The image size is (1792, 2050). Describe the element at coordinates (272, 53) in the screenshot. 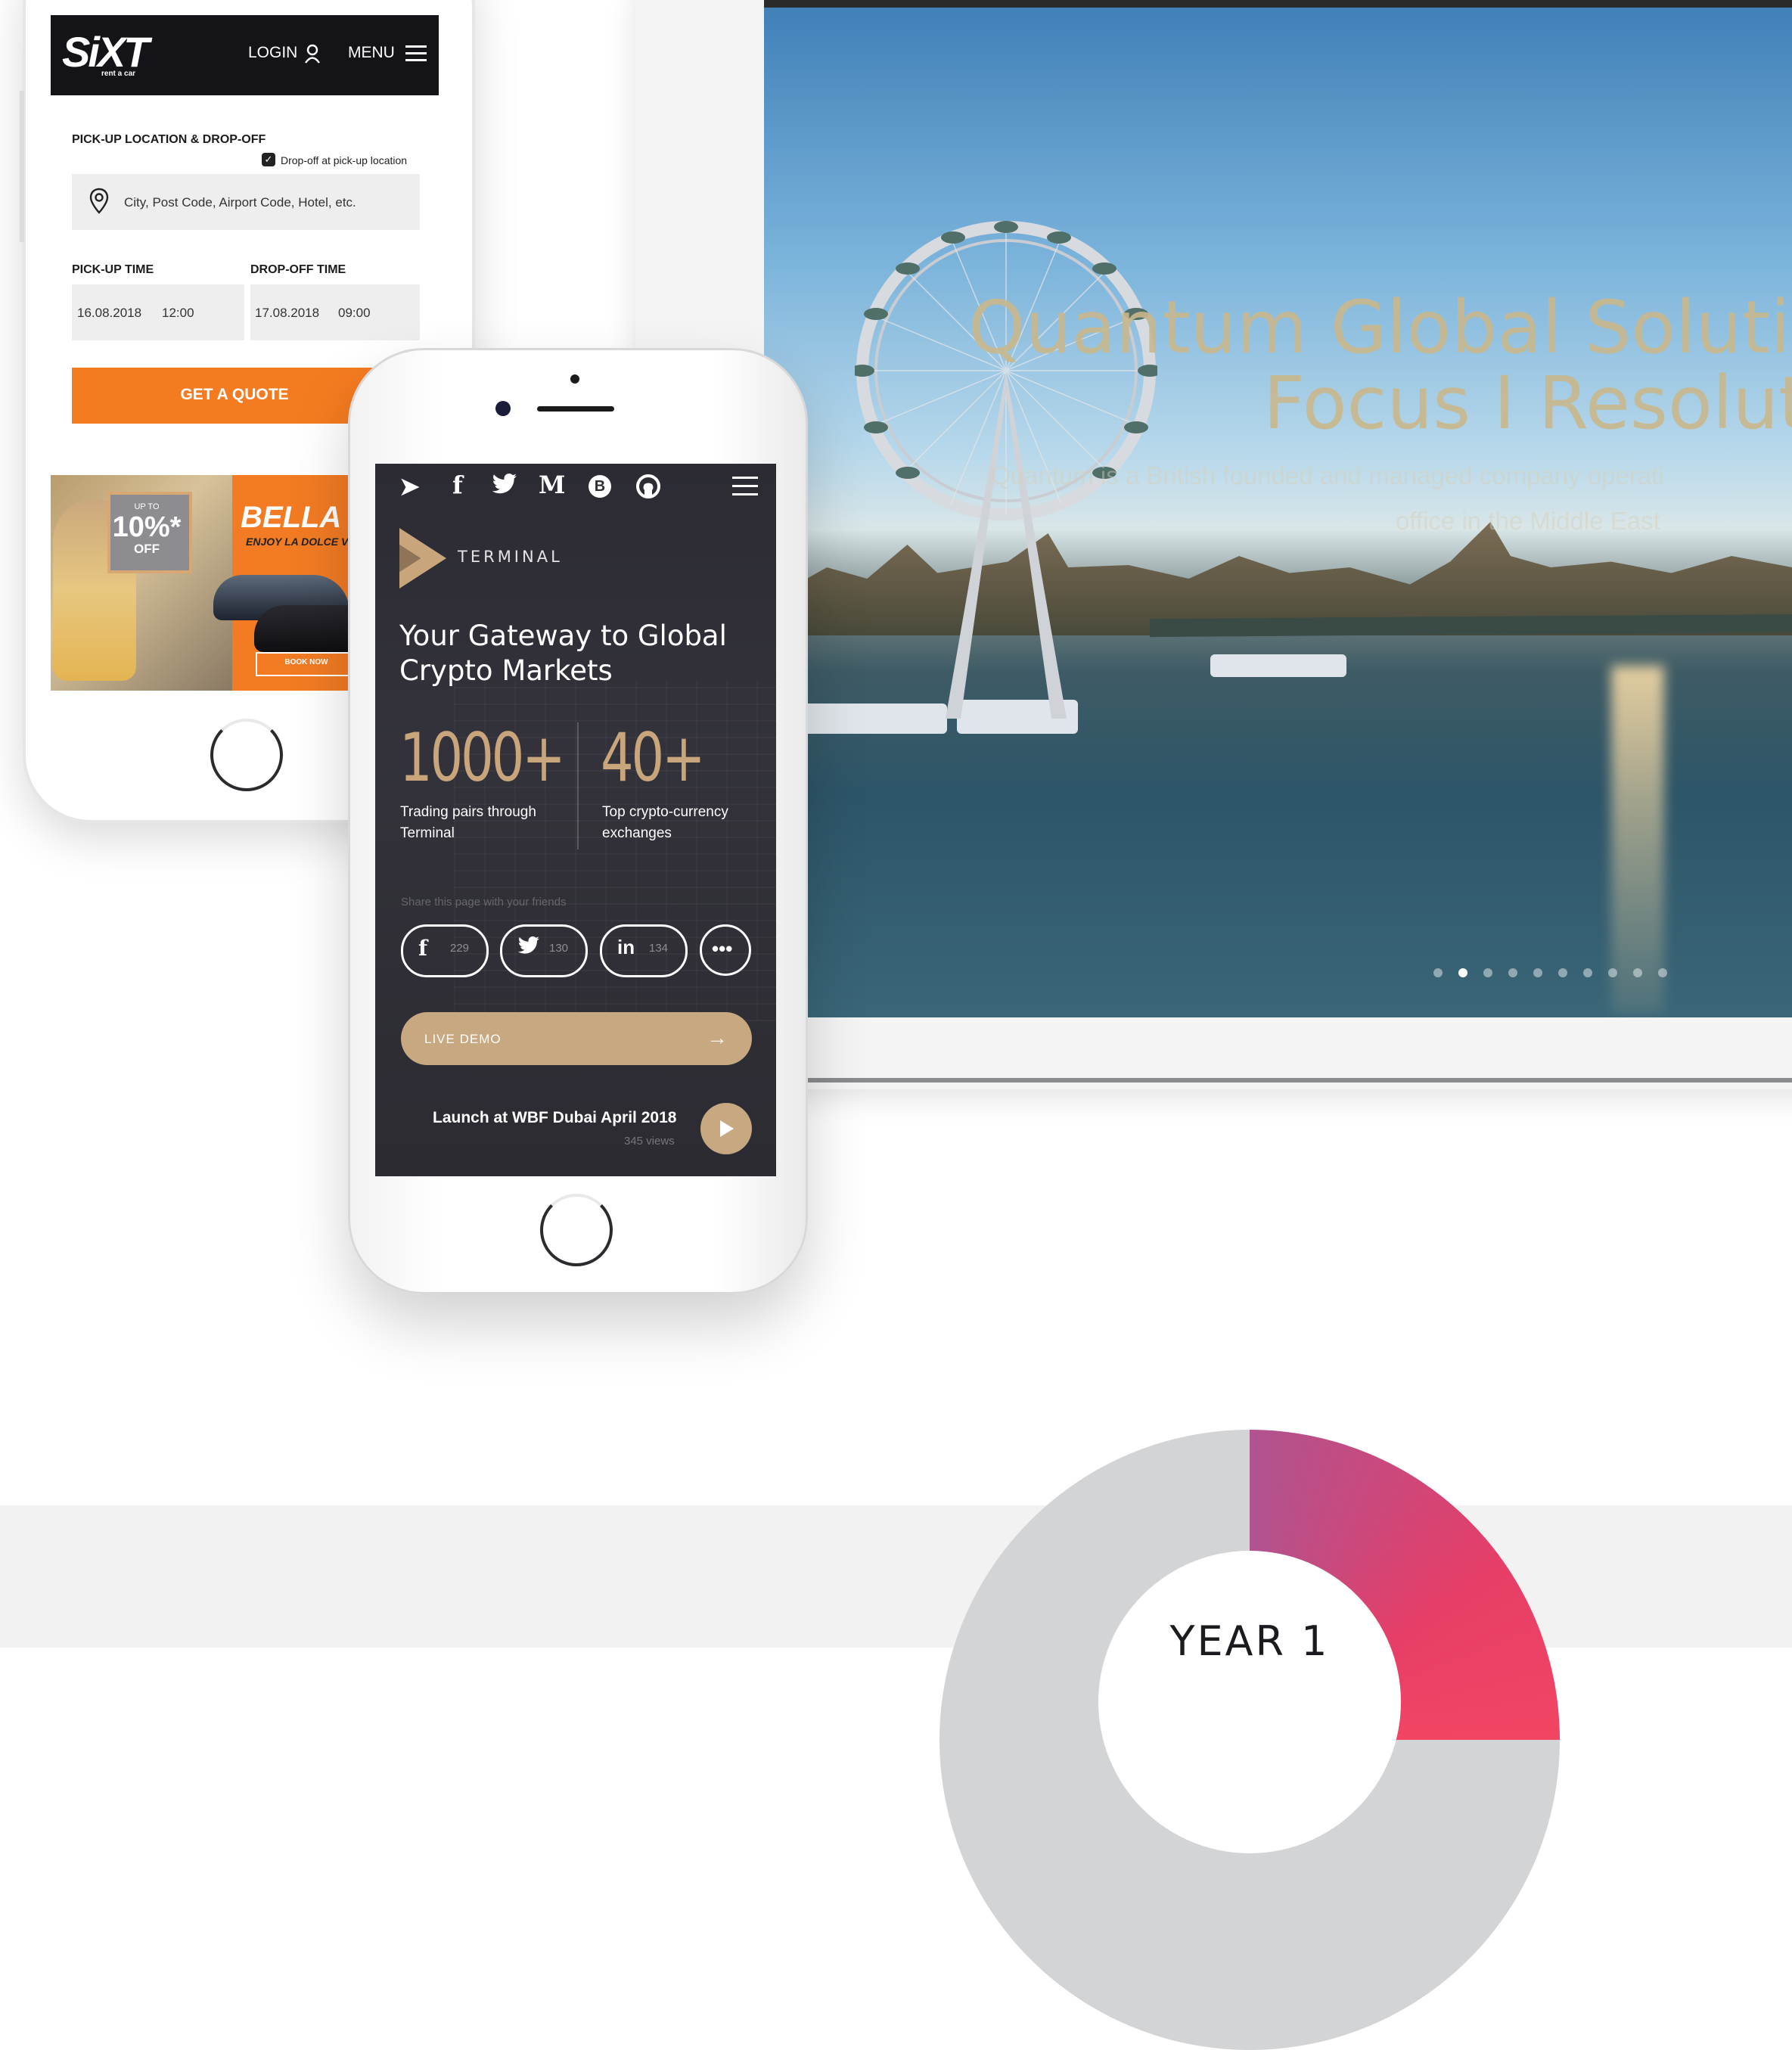

I see `sixt-login-link: LOGIN` at that location.